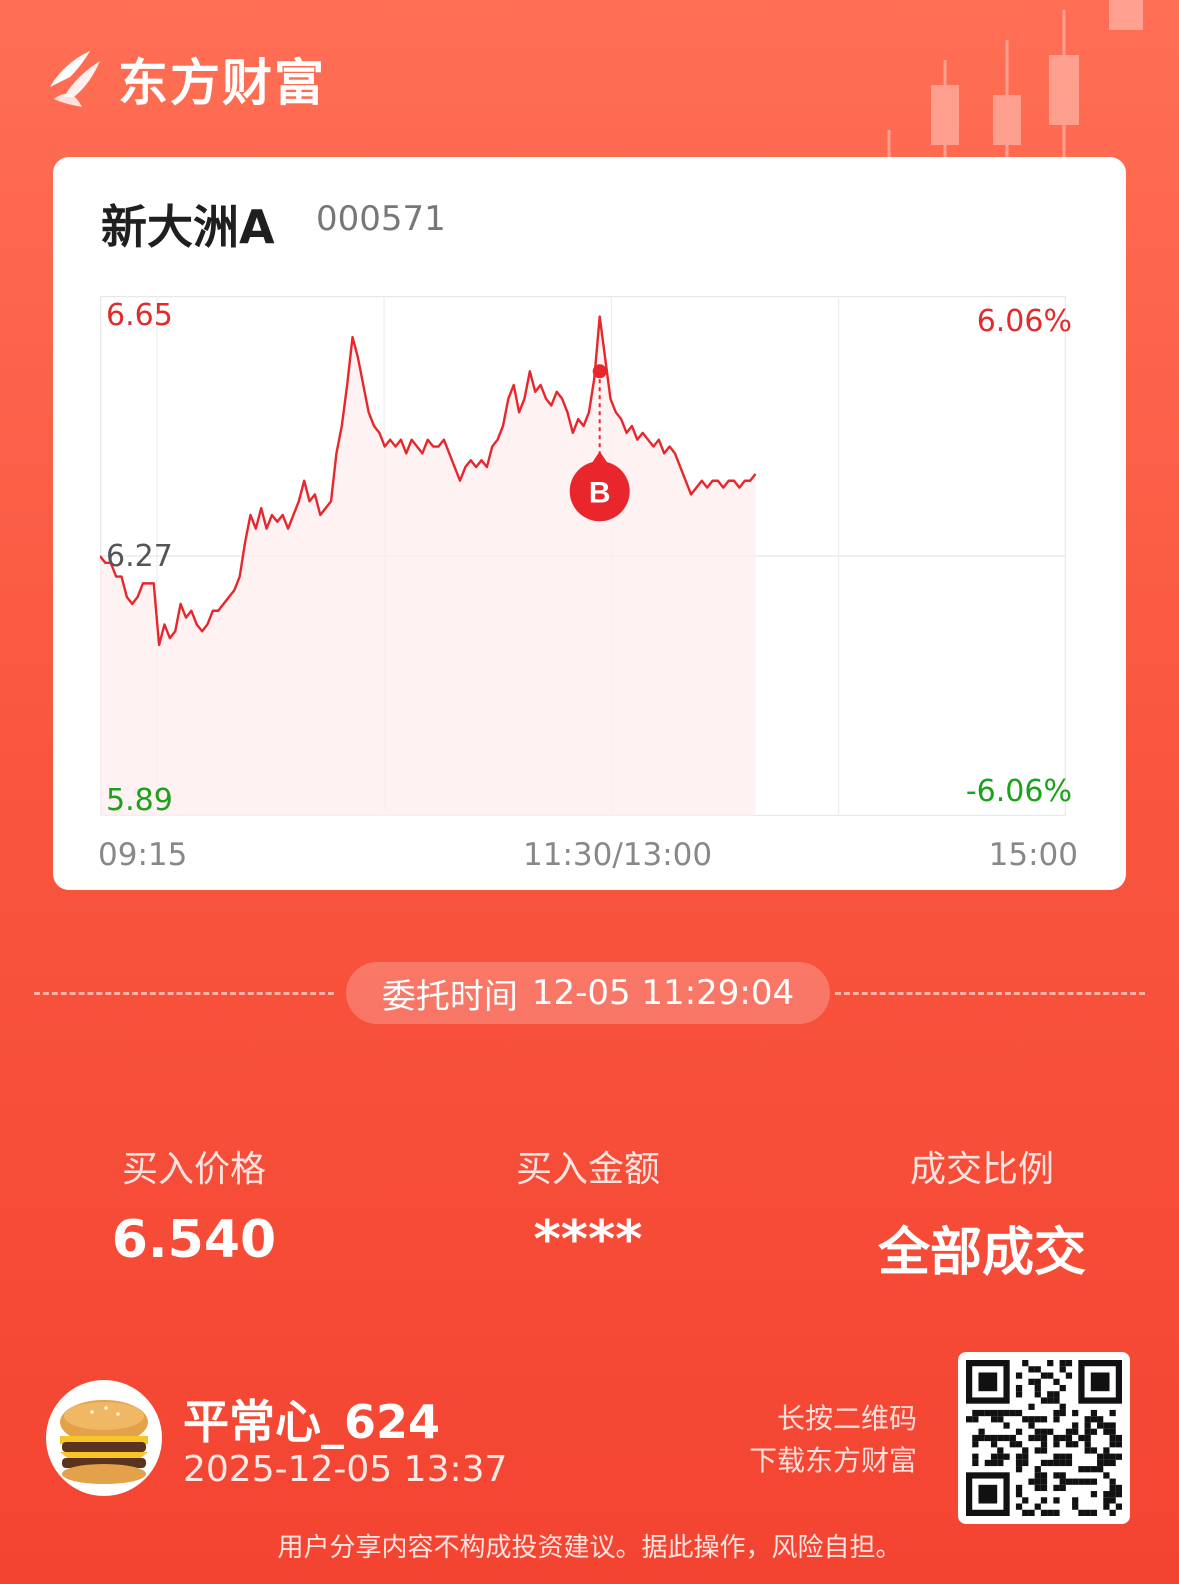  I want to click on stat-fill-ratio: 成交比例 全部成交, so click(982, 1212).